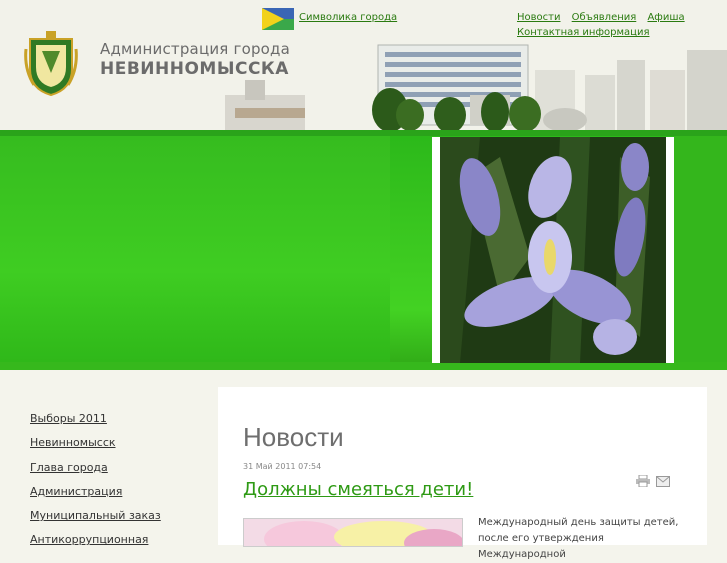 This screenshot has height=563, width=727. Describe the element at coordinates (348, 17) in the screenshot. I see `city-symbols-link: Символика города` at that location.